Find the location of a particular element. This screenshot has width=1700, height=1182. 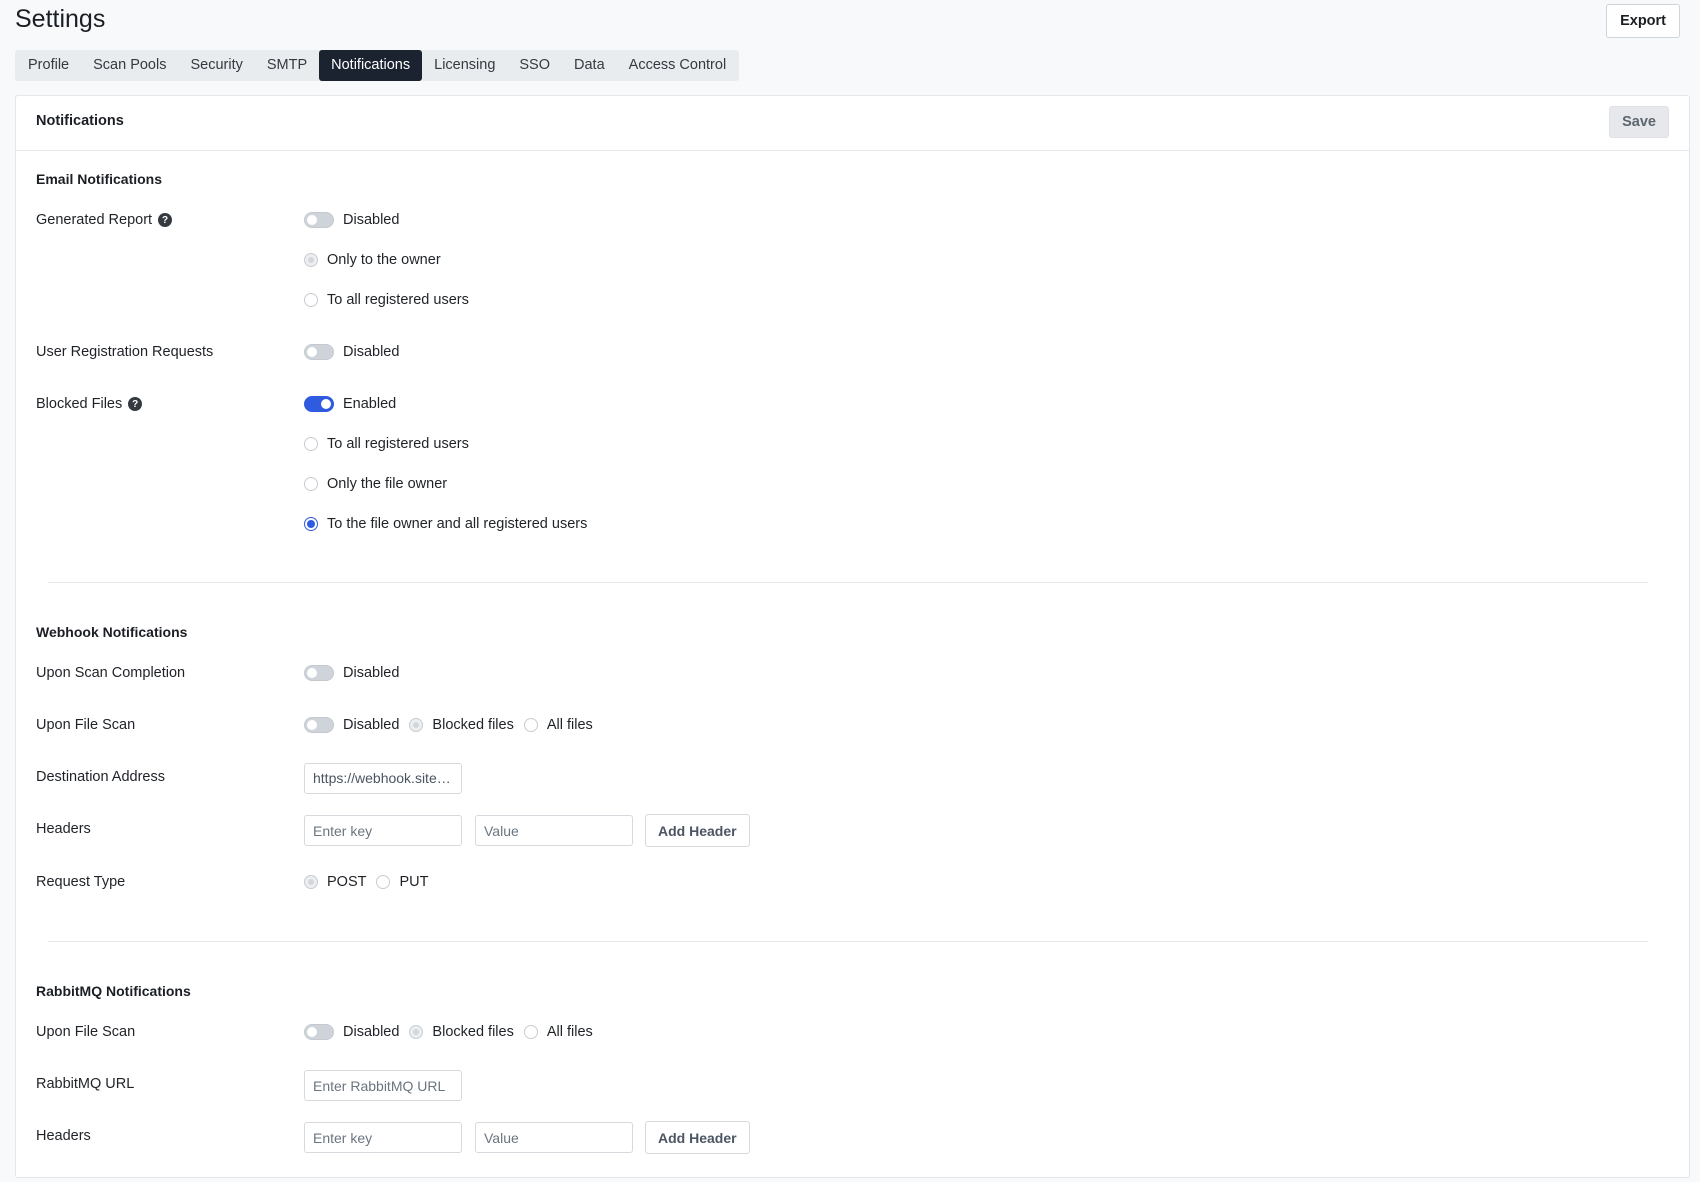

top-bar: Settings Export is located at coordinates (850, 23).